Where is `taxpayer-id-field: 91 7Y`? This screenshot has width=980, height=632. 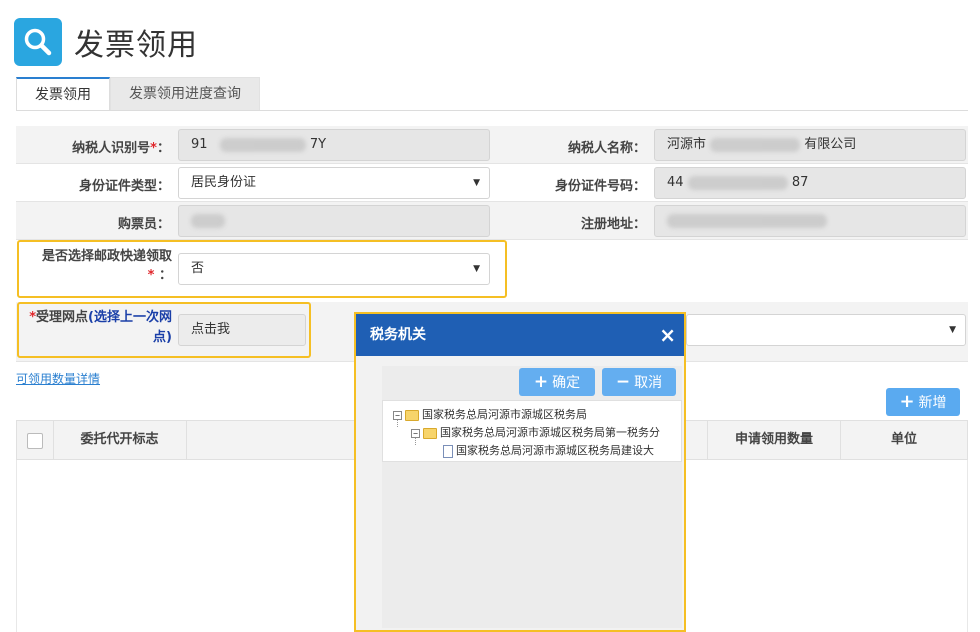
taxpayer-id-field: 91 7Y is located at coordinates (334, 145).